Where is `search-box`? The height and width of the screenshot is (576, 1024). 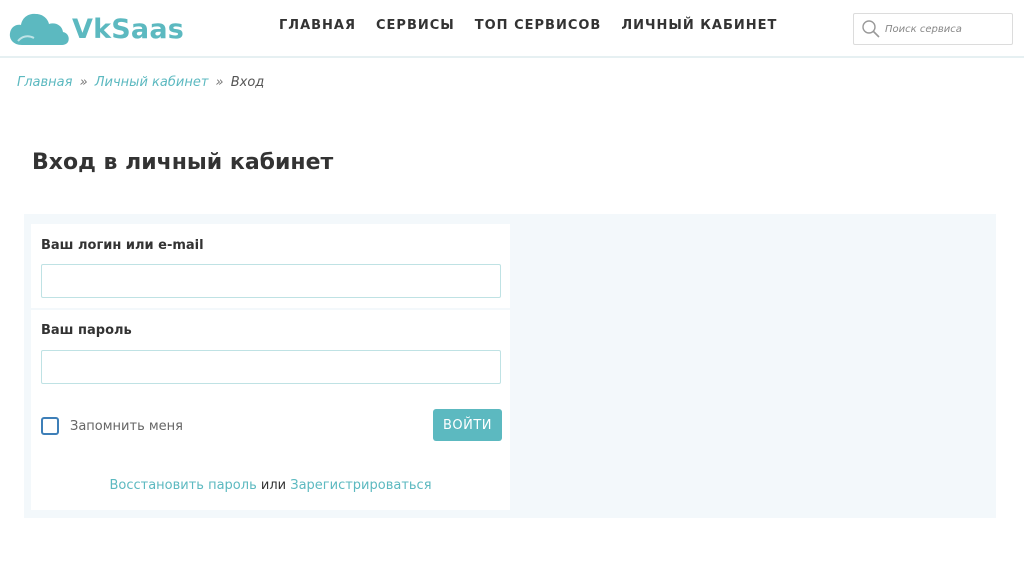 search-box is located at coordinates (933, 29).